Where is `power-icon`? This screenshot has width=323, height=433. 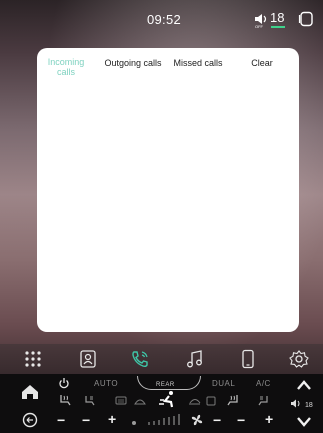 power-icon is located at coordinates (64, 383).